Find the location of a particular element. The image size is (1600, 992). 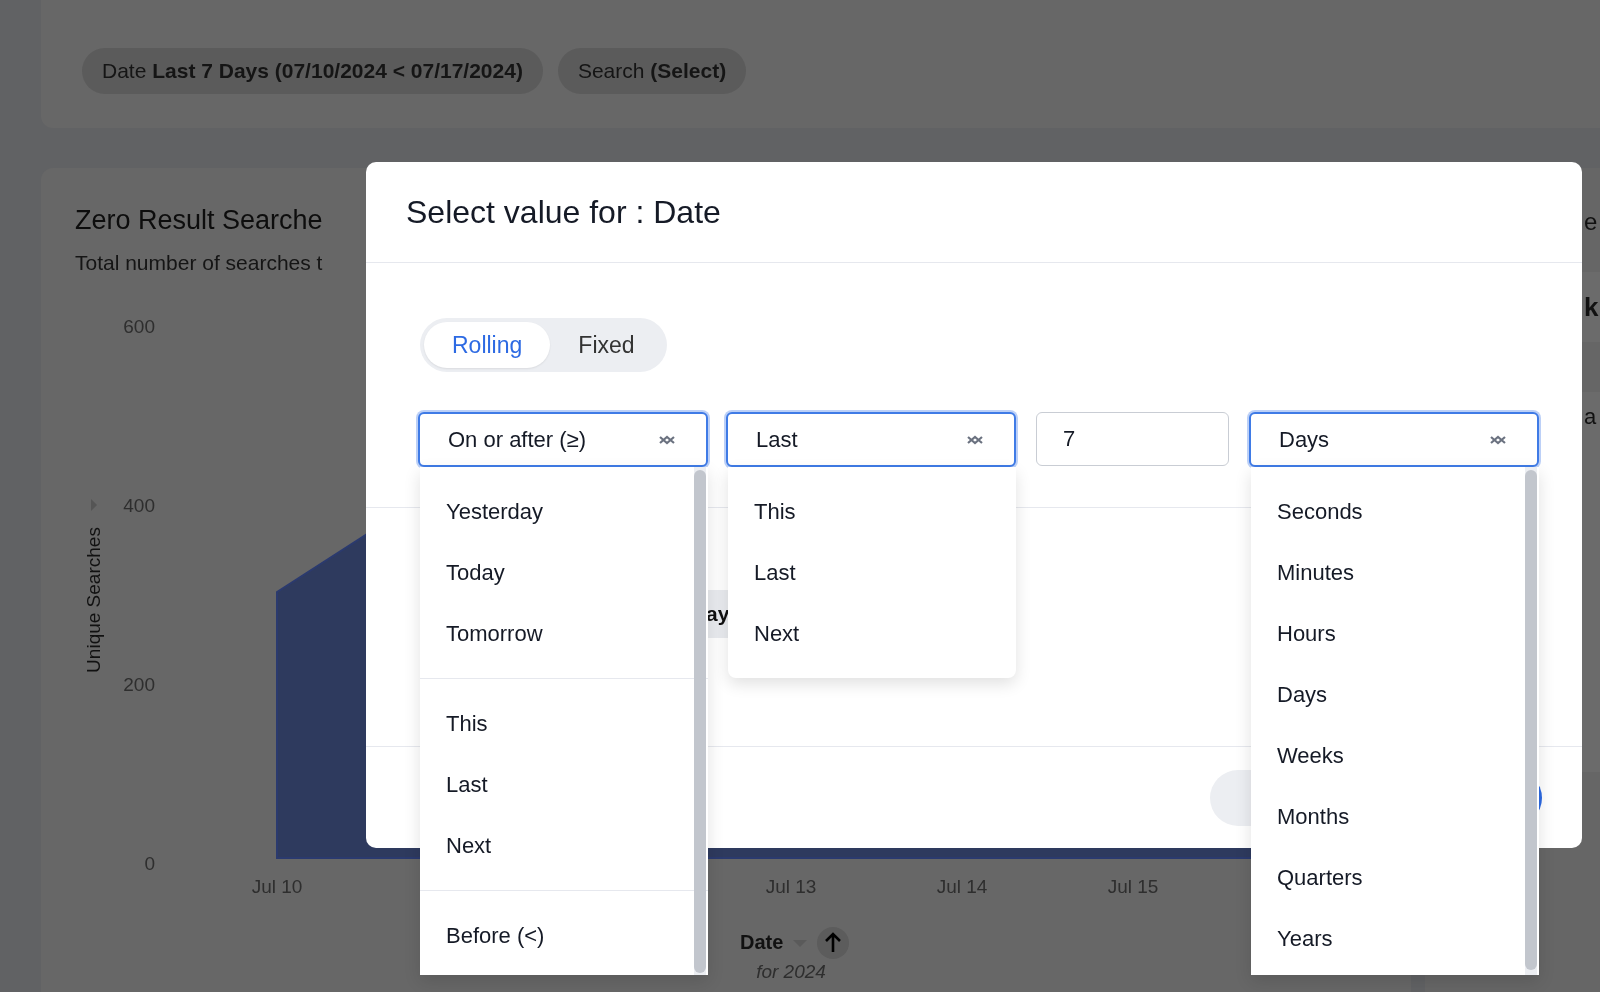

dropdown-option: Last is located at coordinates (564, 784).